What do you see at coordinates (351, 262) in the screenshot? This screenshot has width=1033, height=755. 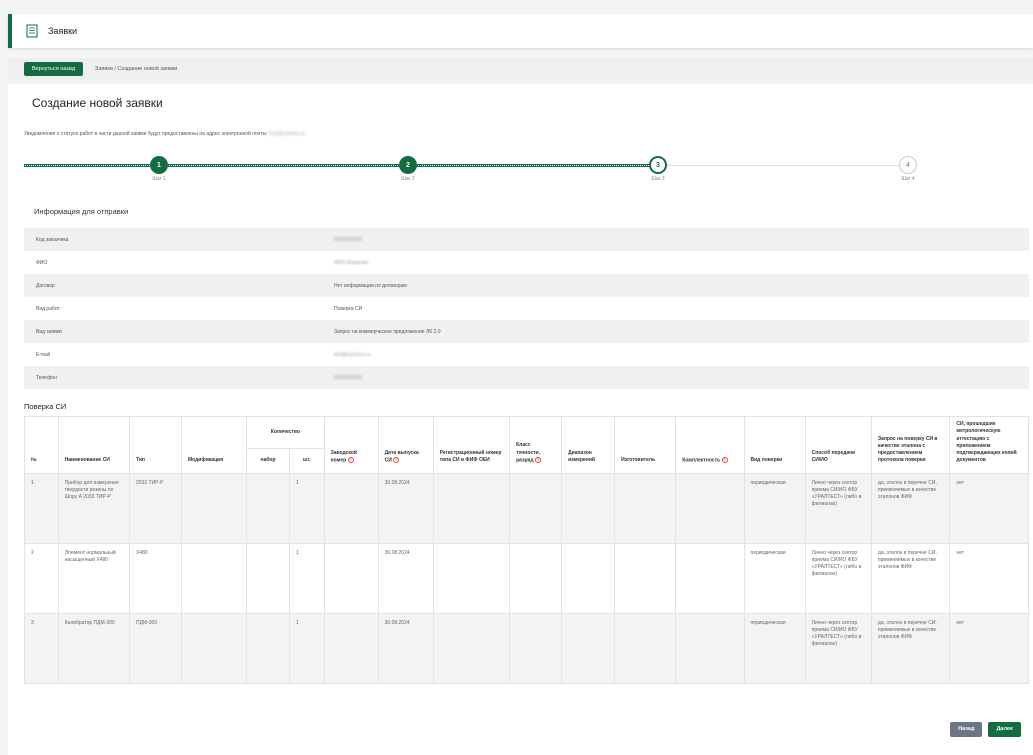 I see `info-value: ФИО Фамилия` at bounding box center [351, 262].